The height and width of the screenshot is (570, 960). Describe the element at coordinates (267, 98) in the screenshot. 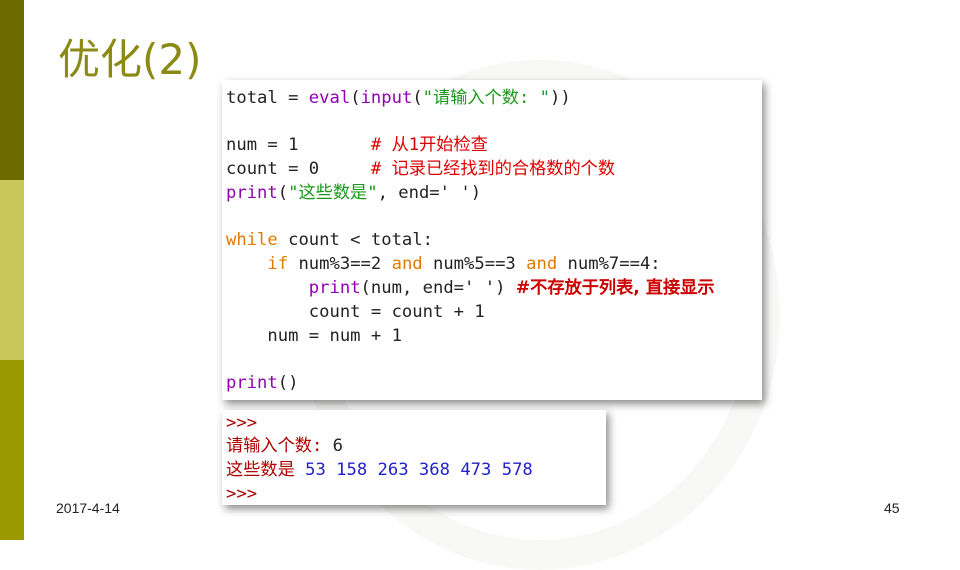

I see `code-token: total =` at that location.